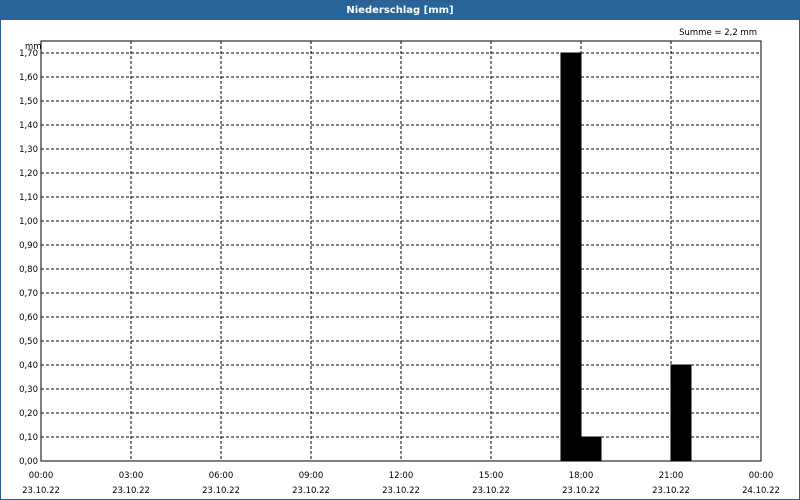 The image size is (800, 500). I want to click on y-tick-label: 0,20, so click(28, 414).